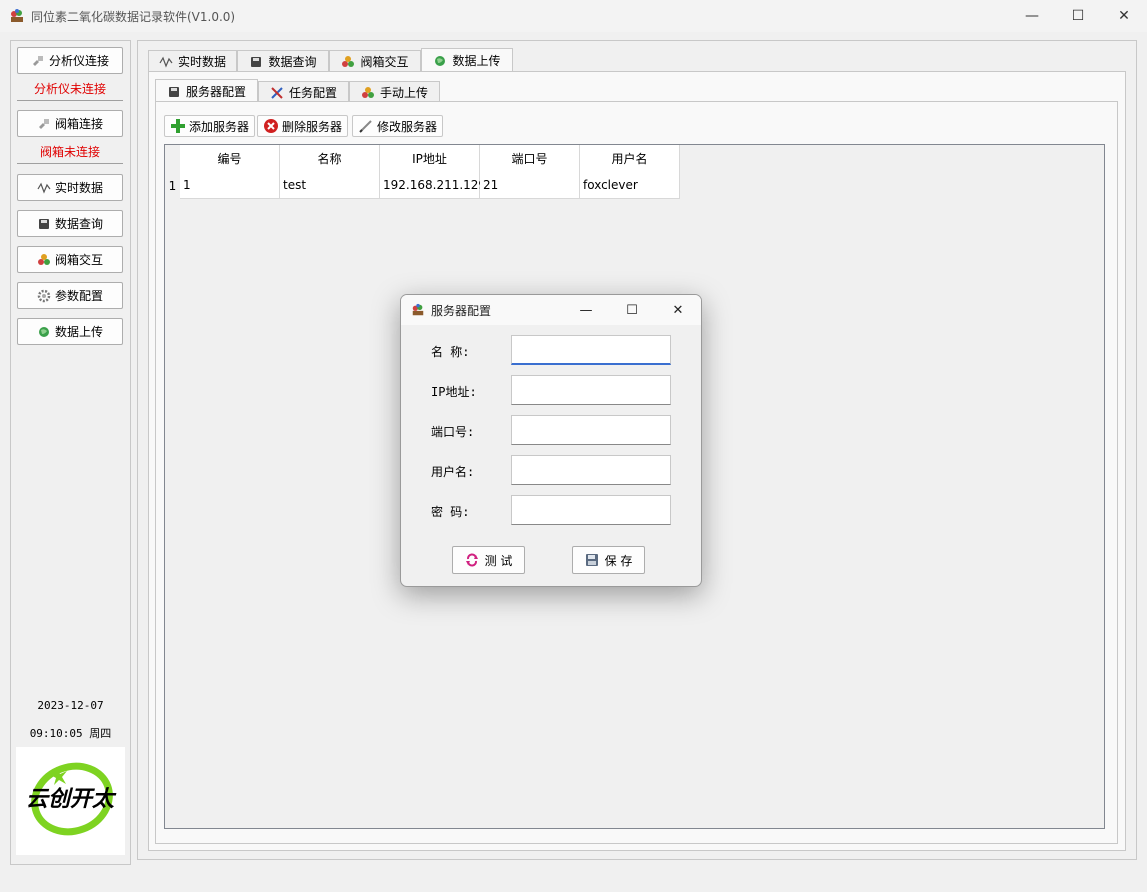 This screenshot has height=892, width=1147. I want to click on test-button-label: 测 试, so click(498, 560).